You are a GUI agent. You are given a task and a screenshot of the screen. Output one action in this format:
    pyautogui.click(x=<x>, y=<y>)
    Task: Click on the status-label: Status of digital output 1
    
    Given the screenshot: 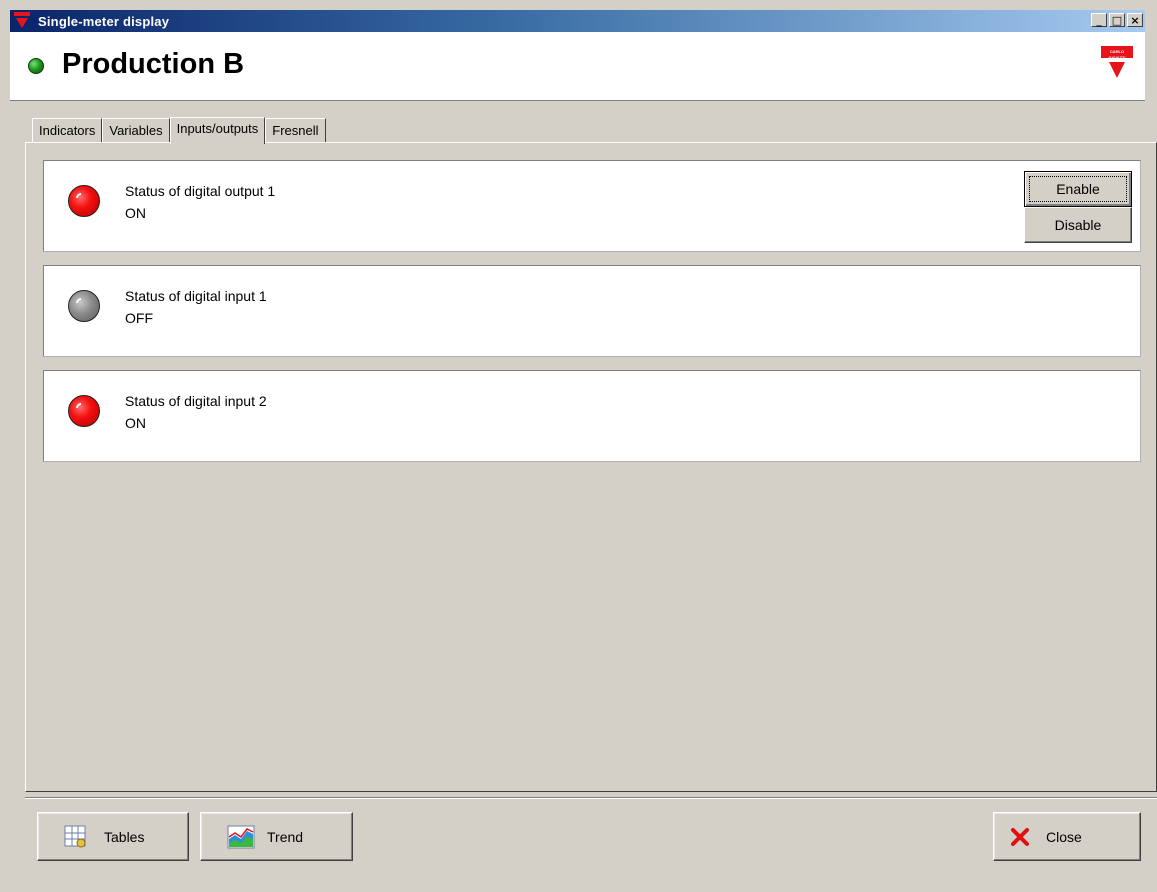 What is the action you would take?
    pyautogui.click(x=200, y=191)
    